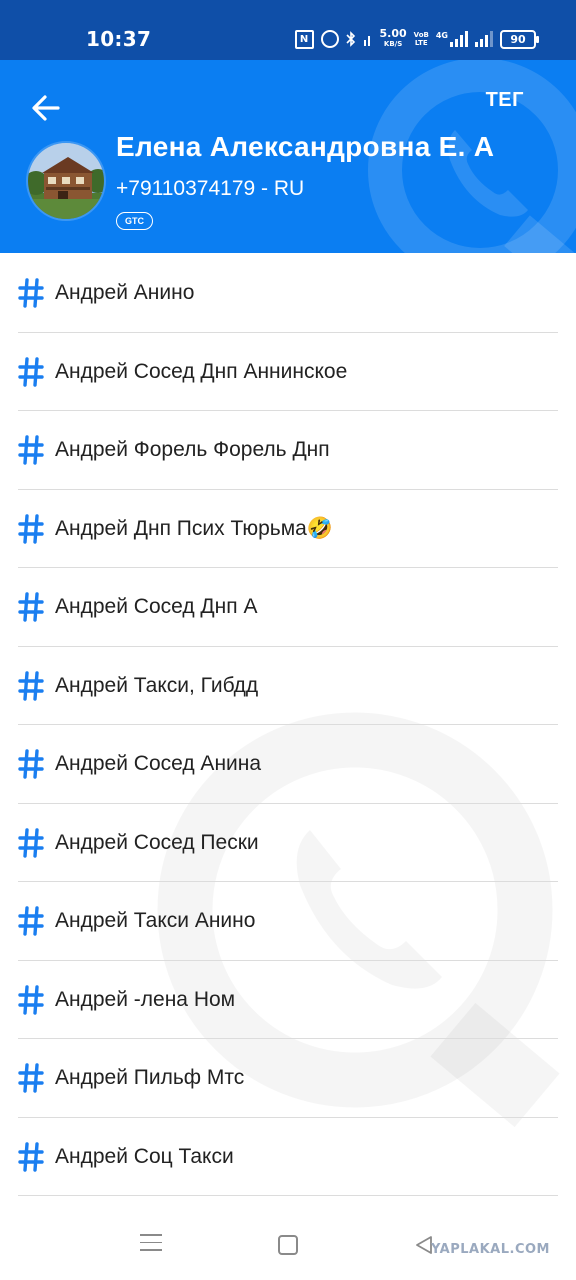 This screenshot has height=1280, width=576. What do you see at coordinates (157, 685) in the screenshot?
I see `tag-label: Андрей Такси, Гибдд` at bounding box center [157, 685].